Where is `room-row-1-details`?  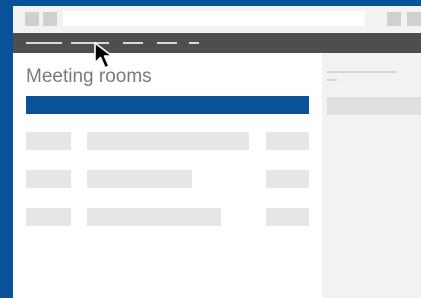 room-row-1-details is located at coordinates (168, 141).